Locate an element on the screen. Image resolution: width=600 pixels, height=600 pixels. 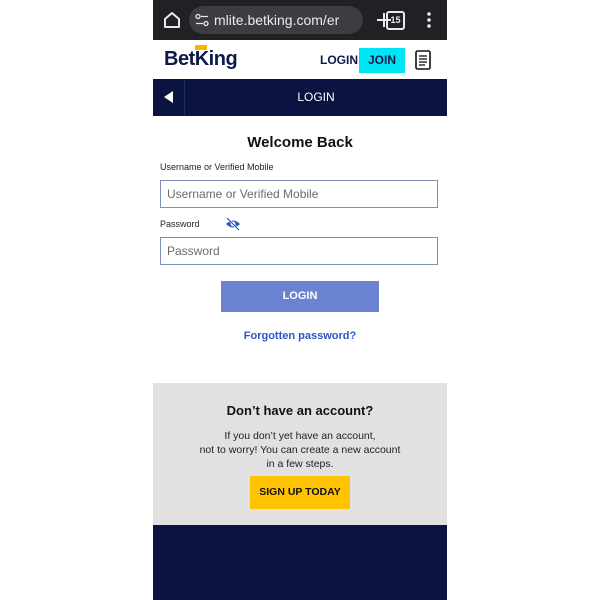
overflow-menu-icon is located at coordinates (429, 20).